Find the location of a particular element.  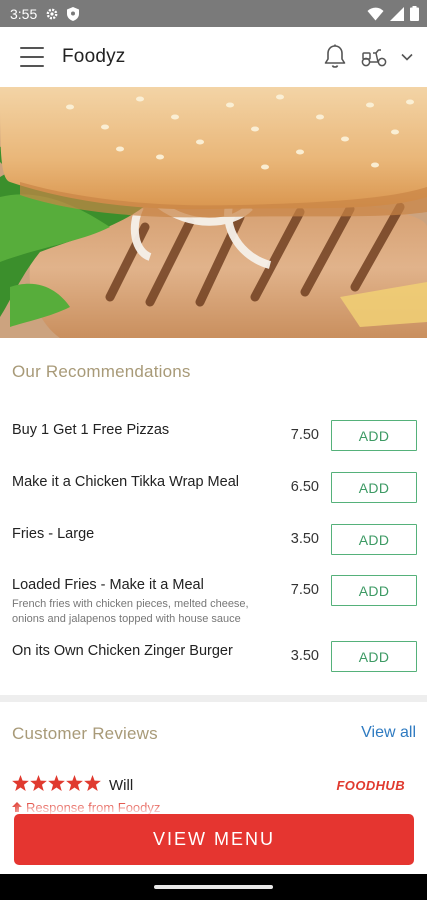

chevron-down-icon is located at coordinates (407, 57).